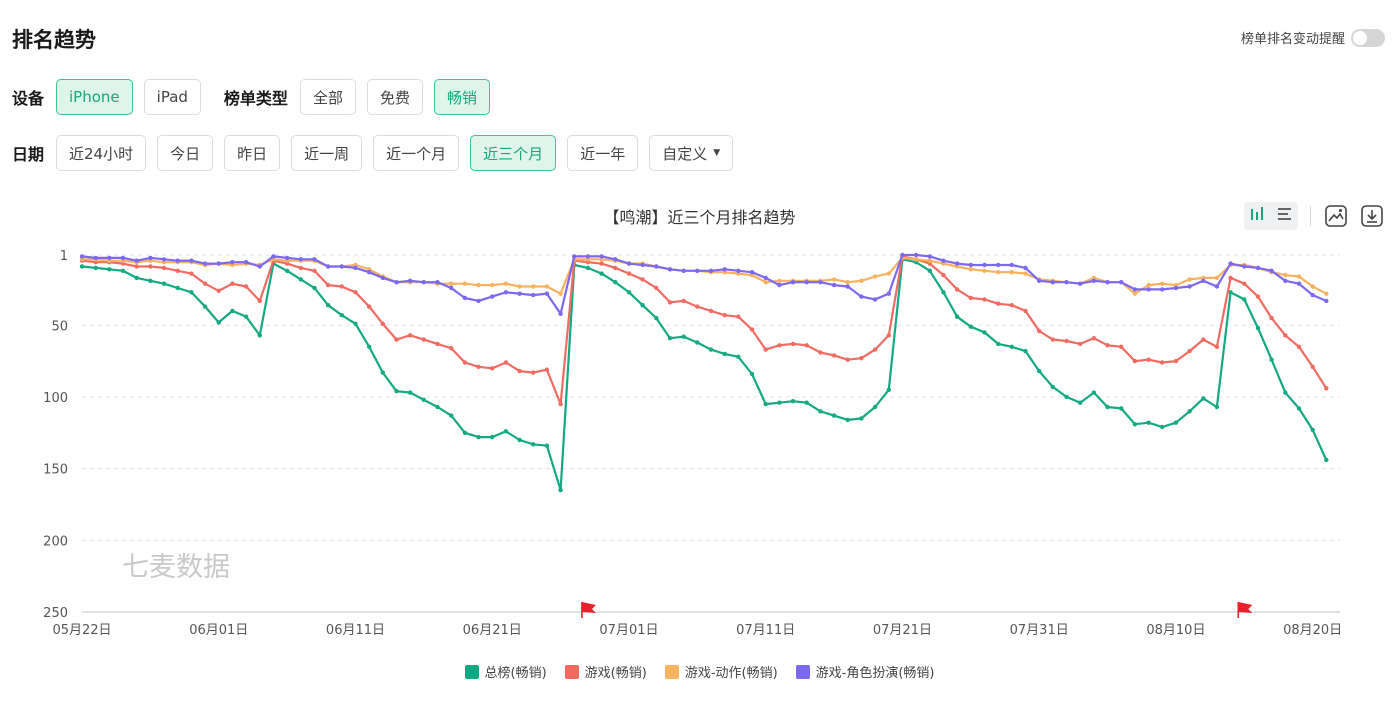 The image size is (1399, 723). What do you see at coordinates (81, 630) in the screenshot?
I see `x-tick-label: 05月22日` at bounding box center [81, 630].